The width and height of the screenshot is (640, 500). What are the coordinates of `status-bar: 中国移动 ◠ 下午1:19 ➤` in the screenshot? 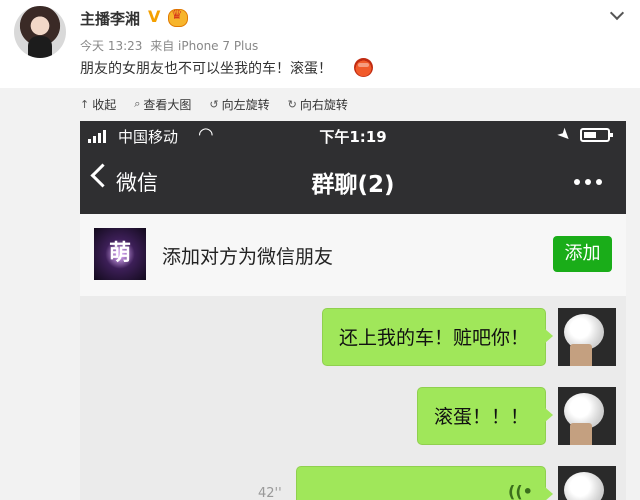 It's located at (353, 136).